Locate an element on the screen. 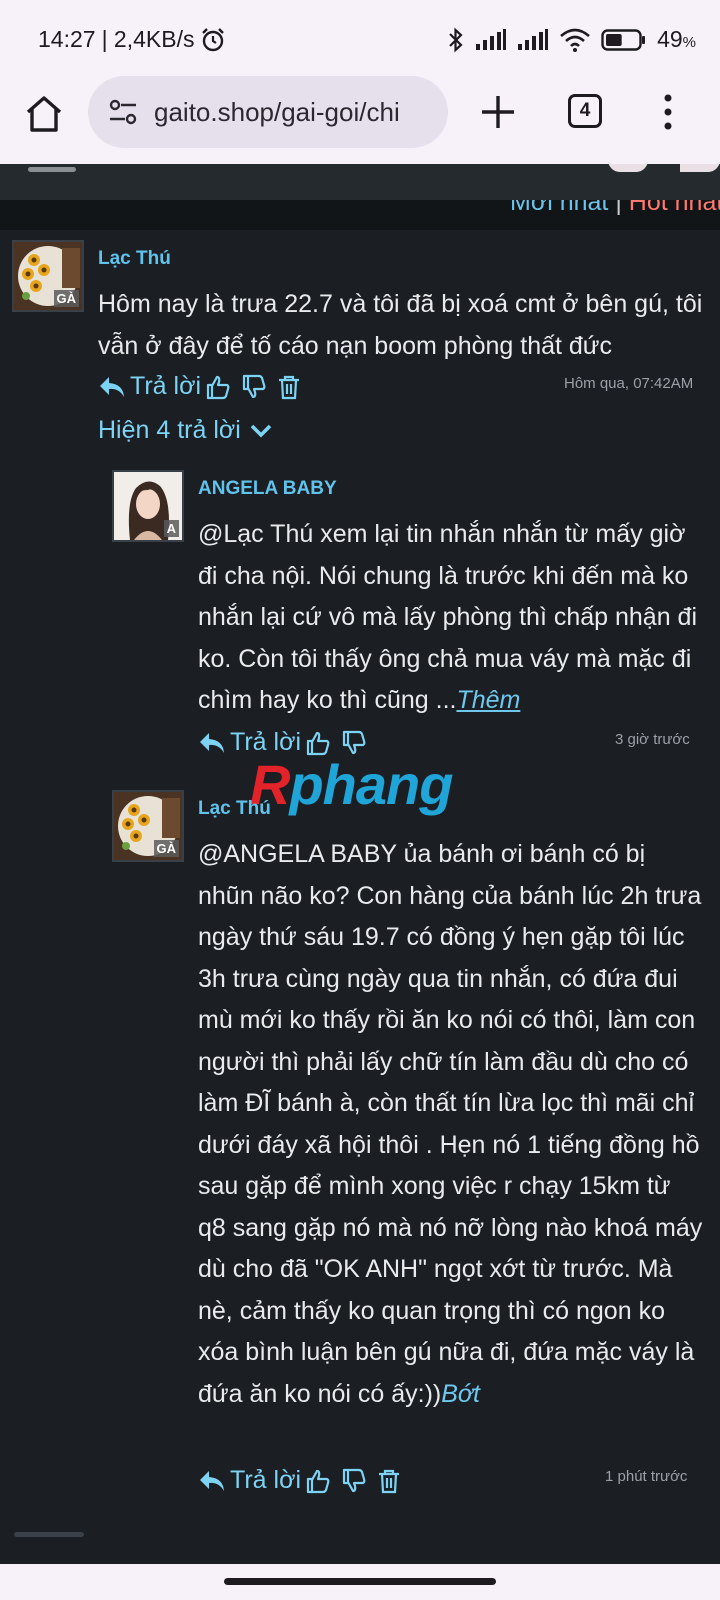 The width and height of the screenshot is (720, 1600). status-network-speed: | 2,4KB/s is located at coordinates (148, 39).